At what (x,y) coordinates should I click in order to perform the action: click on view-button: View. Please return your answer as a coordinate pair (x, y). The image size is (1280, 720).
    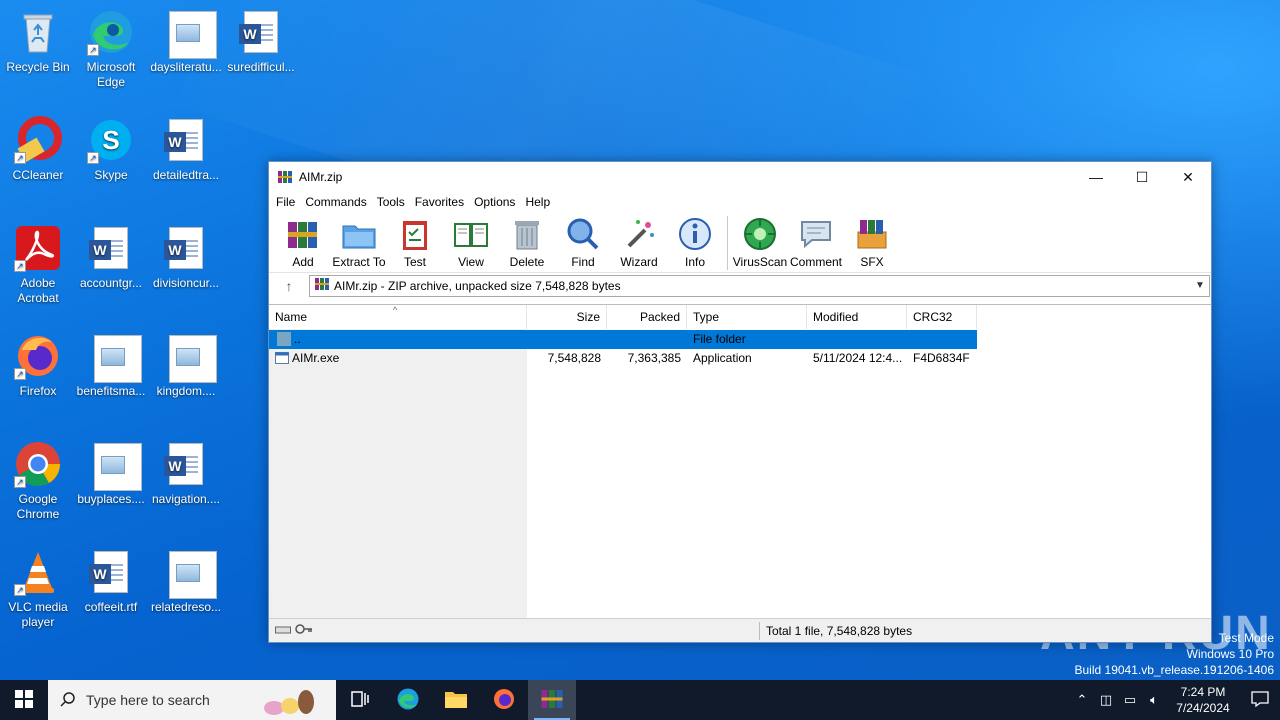
    Looking at the image, I should click on (471, 241).